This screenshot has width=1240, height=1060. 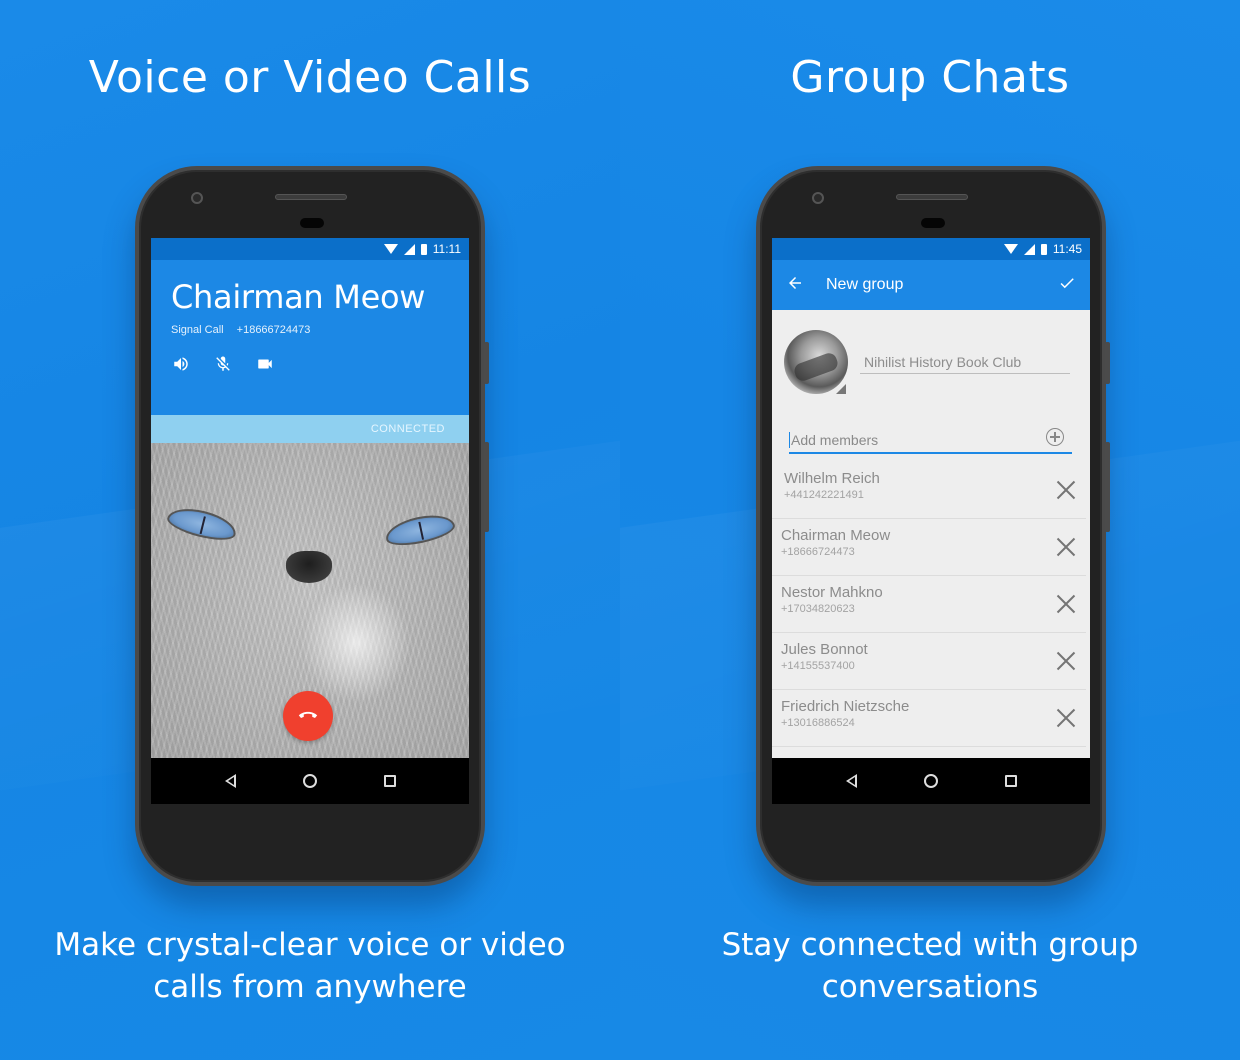 What do you see at coordinates (310, 987) in the screenshot?
I see `caption-line-2: calls from anywhere` at bounding box center [310, 987].